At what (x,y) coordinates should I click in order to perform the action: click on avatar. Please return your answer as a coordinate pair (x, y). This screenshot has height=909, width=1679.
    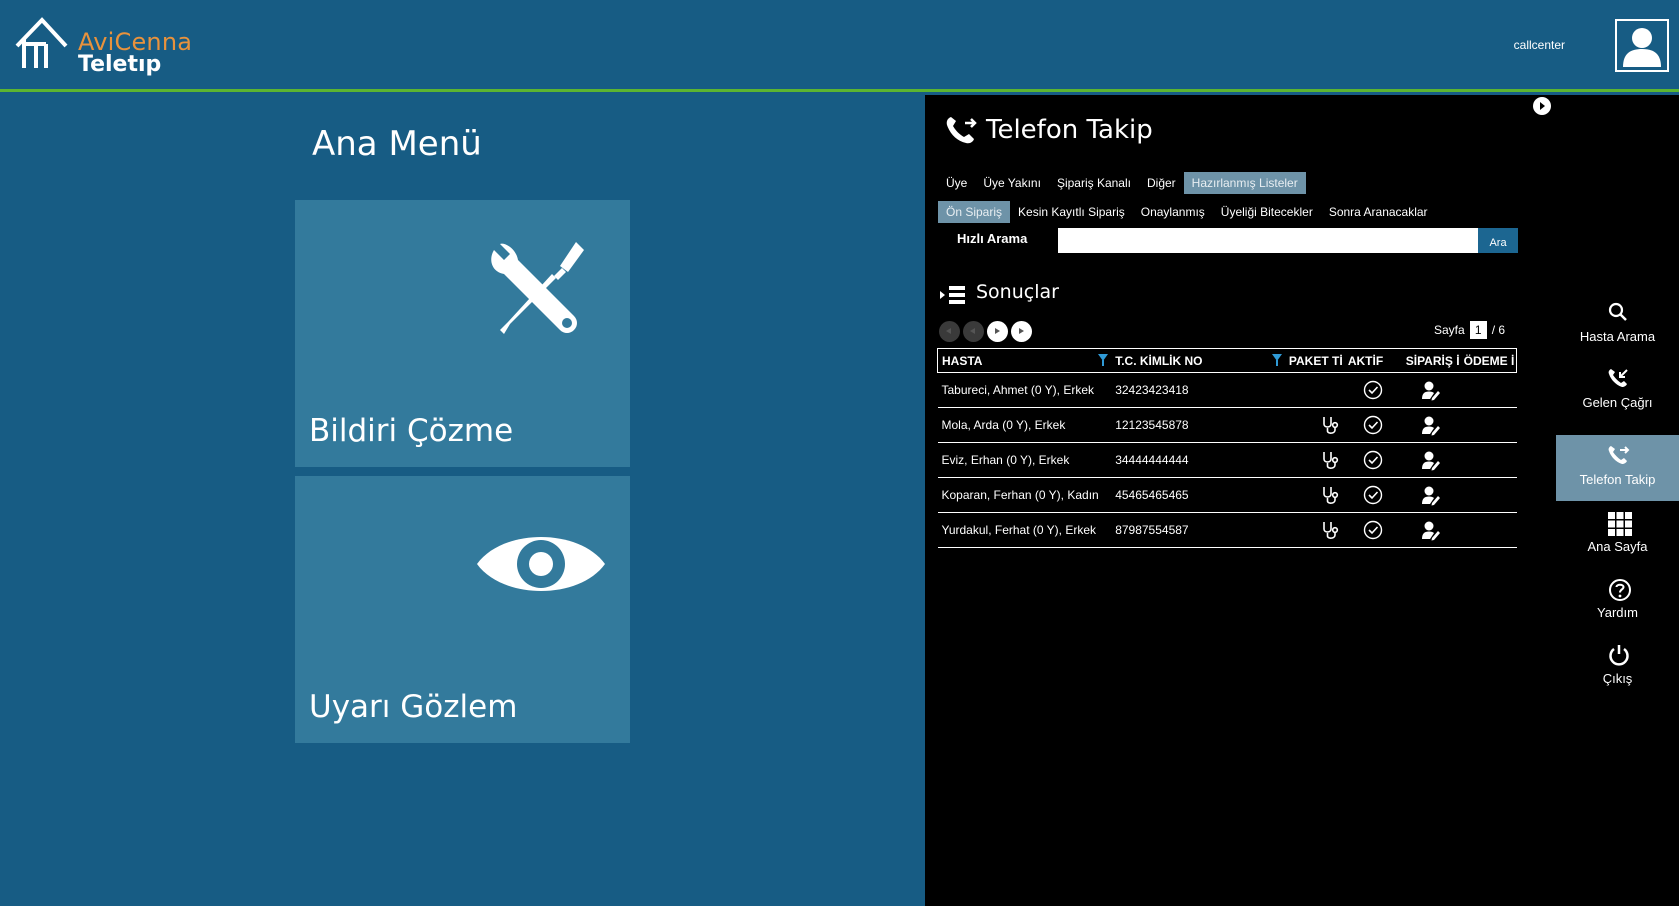
    Looking at the image, I should click on (1642, 45).